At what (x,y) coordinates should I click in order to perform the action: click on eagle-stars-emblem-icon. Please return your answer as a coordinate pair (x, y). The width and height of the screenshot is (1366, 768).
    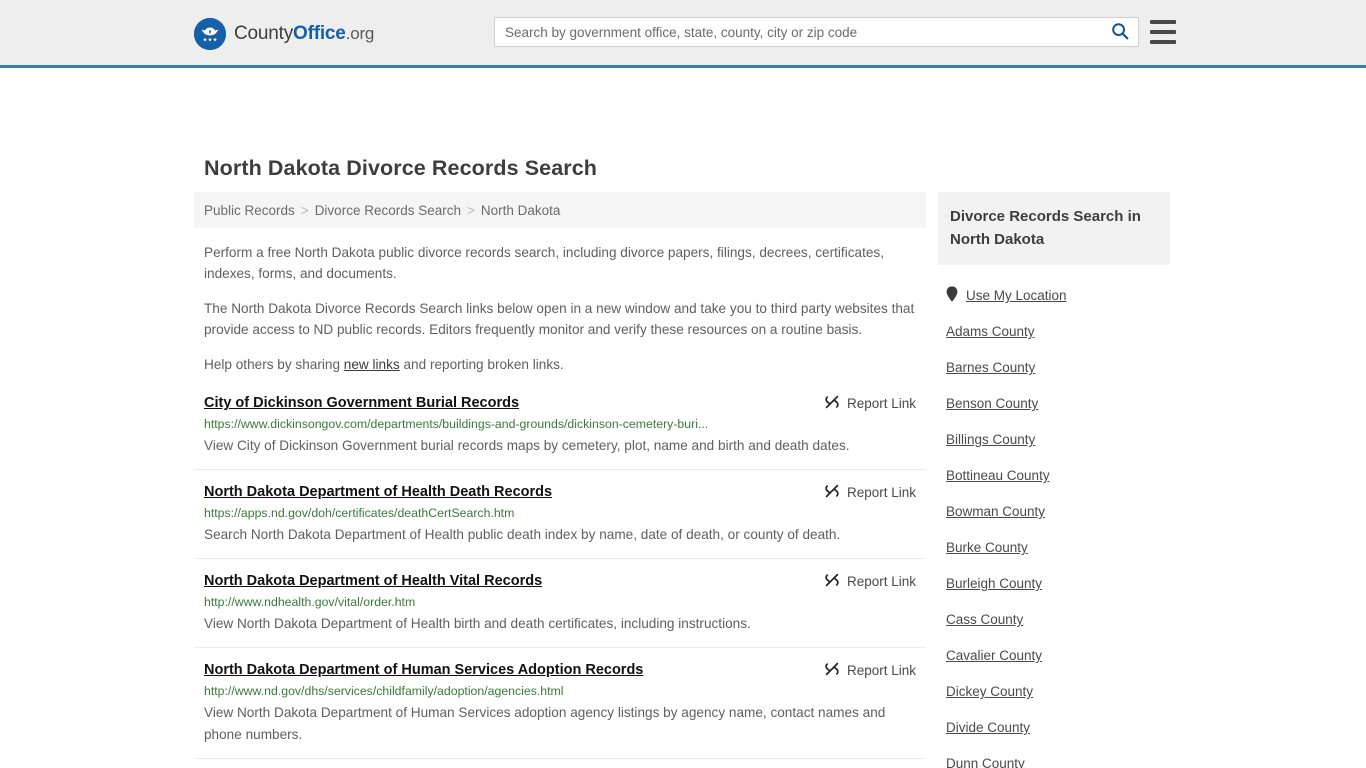
    Looking at the image, I should click on (210, 34).